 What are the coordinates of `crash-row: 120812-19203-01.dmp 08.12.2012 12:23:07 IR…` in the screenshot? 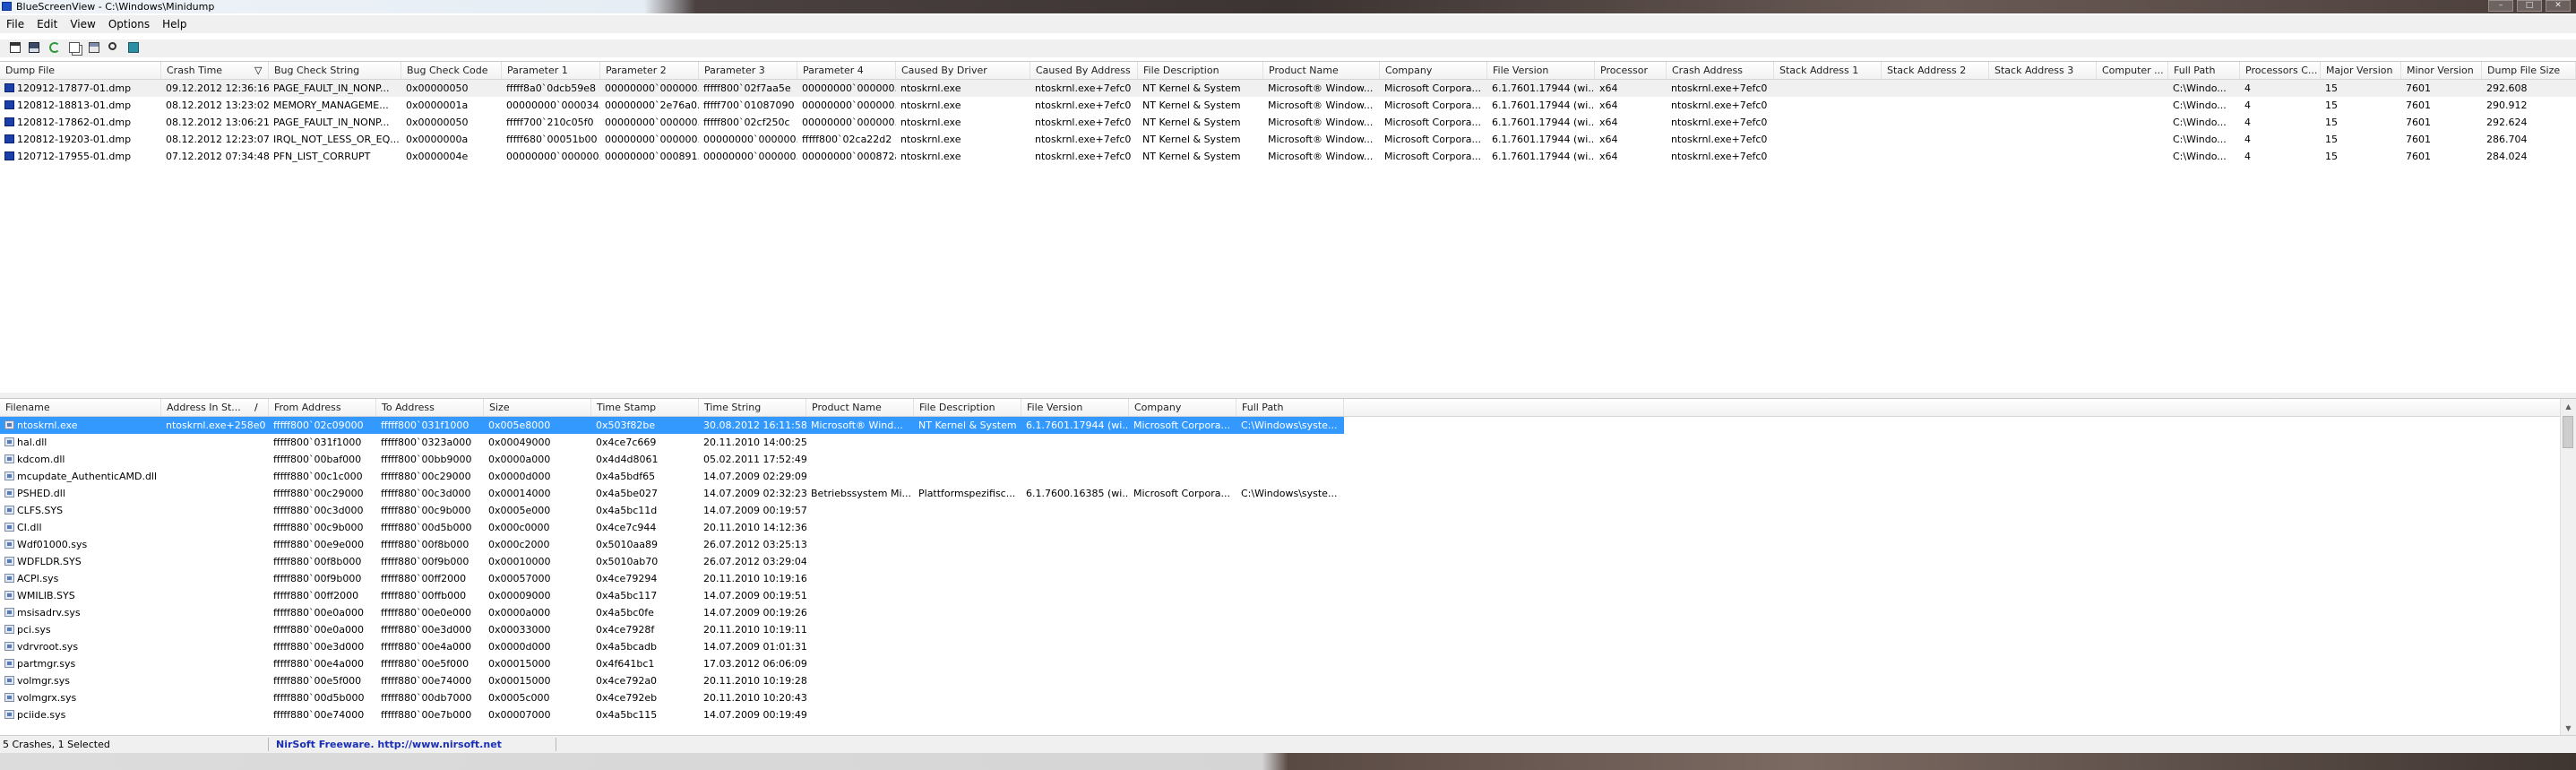 It's located at (1288, 139).